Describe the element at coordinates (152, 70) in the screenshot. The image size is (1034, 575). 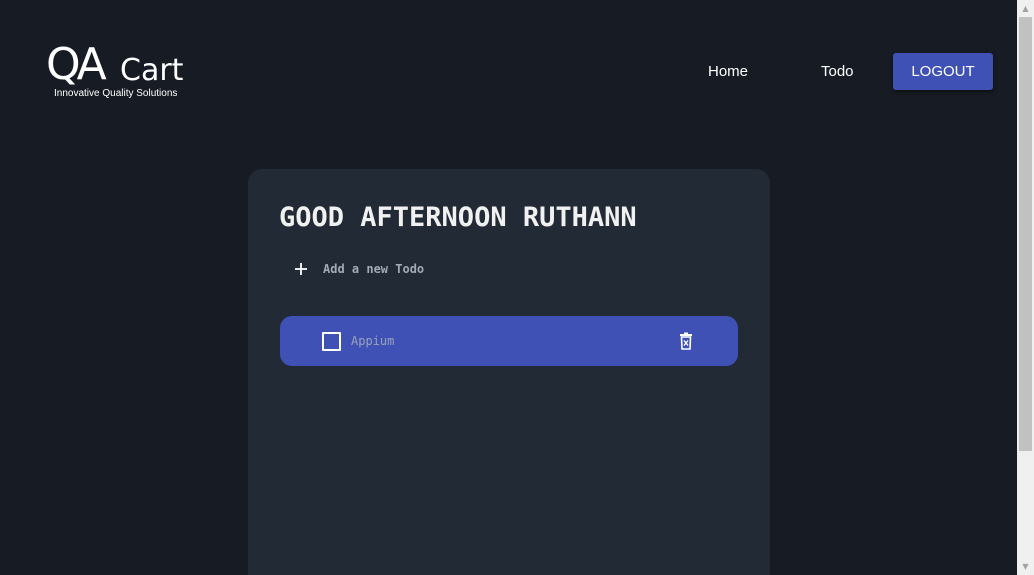
I see `logo-name: Cart` at that location.